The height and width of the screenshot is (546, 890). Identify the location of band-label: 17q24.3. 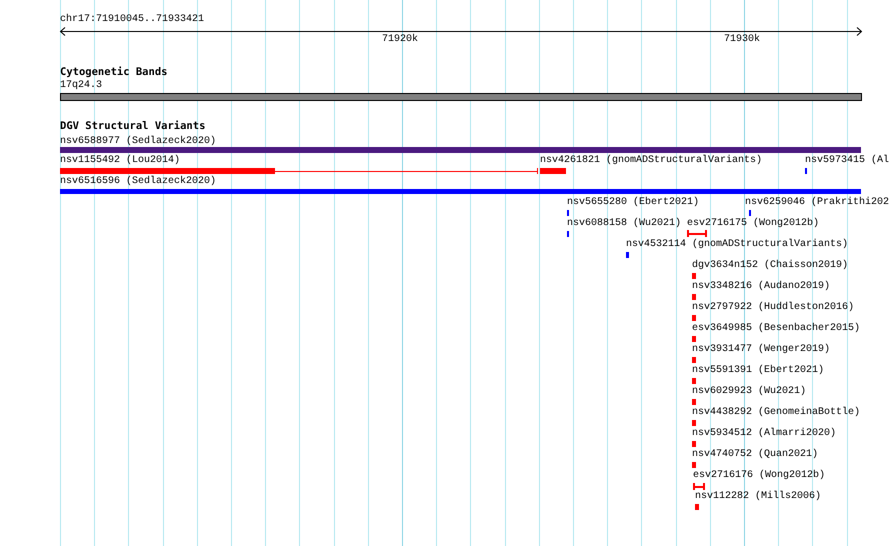
(81, 85).